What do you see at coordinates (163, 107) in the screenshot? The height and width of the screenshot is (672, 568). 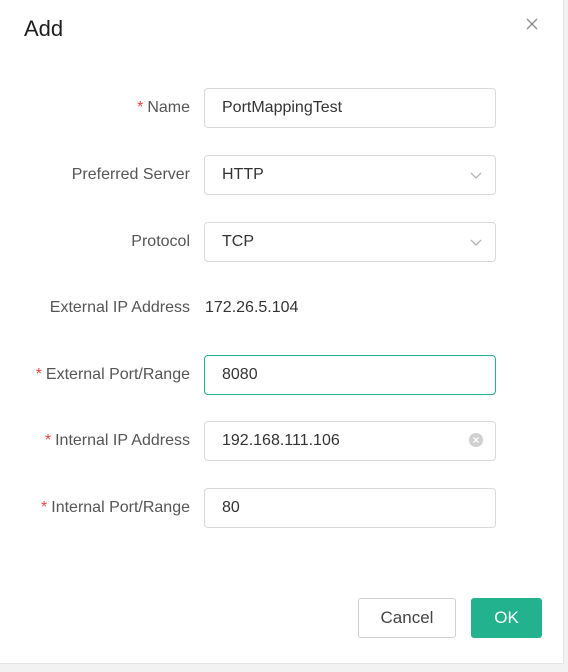 I see `name-label: * Name` at bounding box center [163, 107].